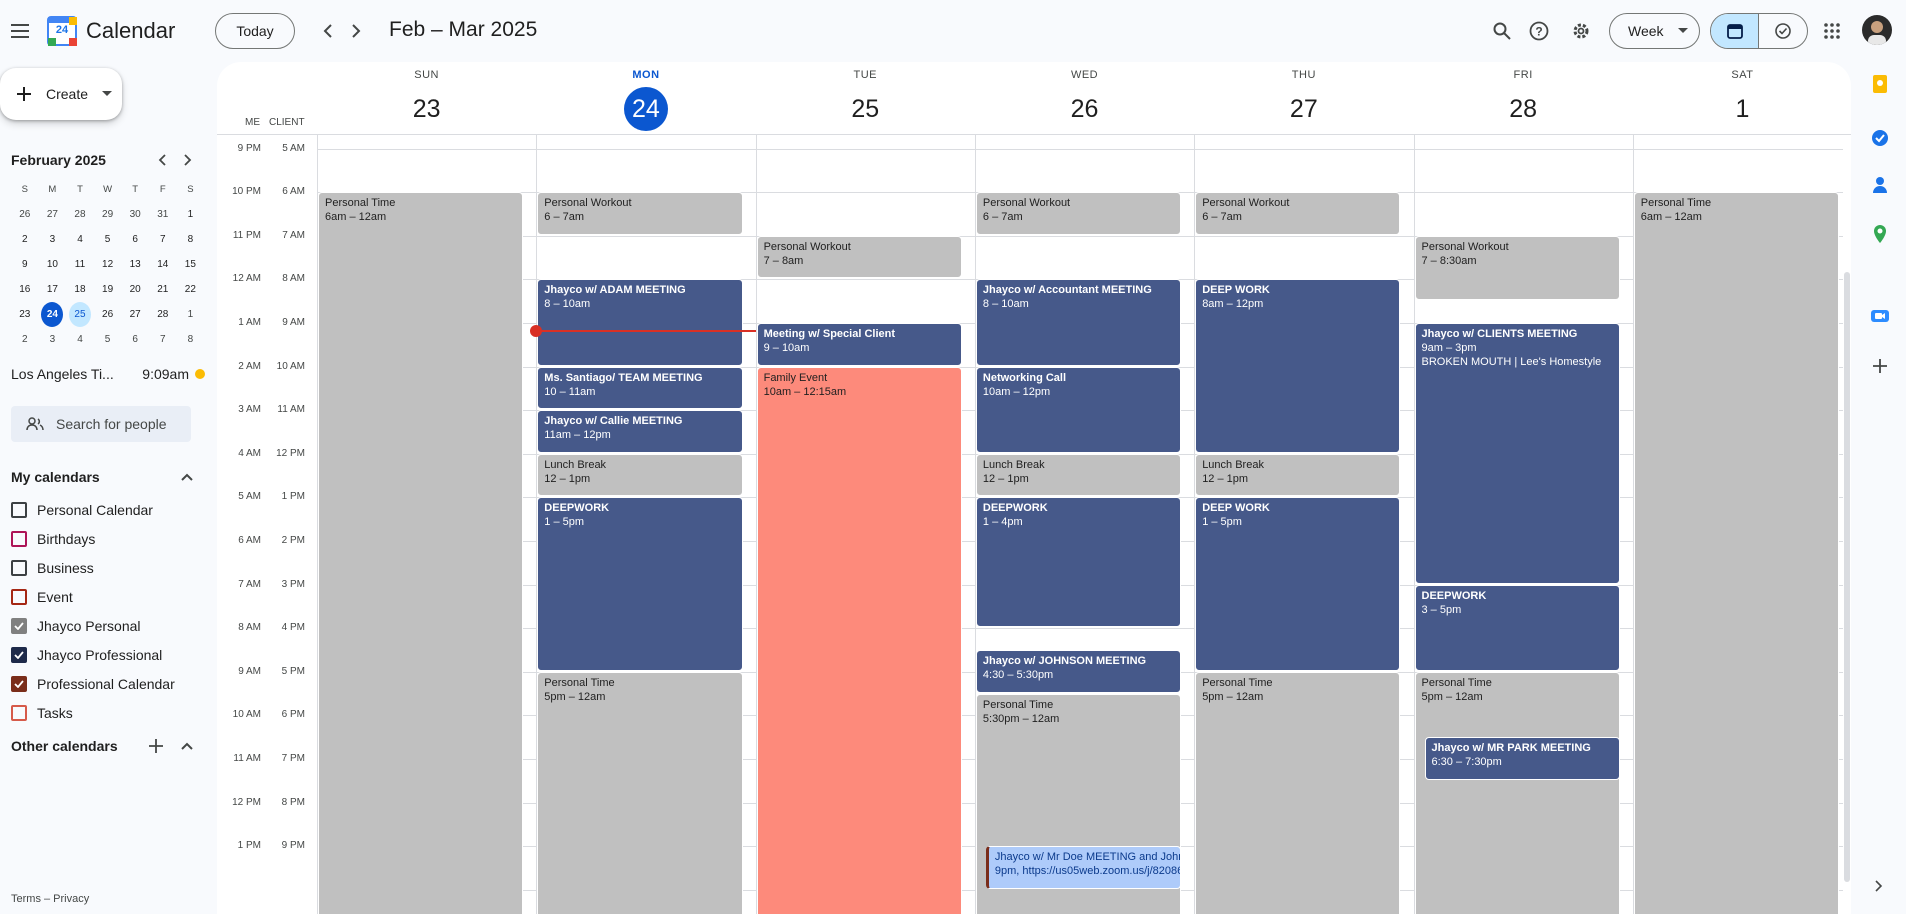 The width and height of the screenshot is (1906, 914). What do you see at coordinates (1517, 268) in the screenshot?
I see `calendar-event: Personal Workout 7 – 8:30am` at bounding box center [1517, 268].